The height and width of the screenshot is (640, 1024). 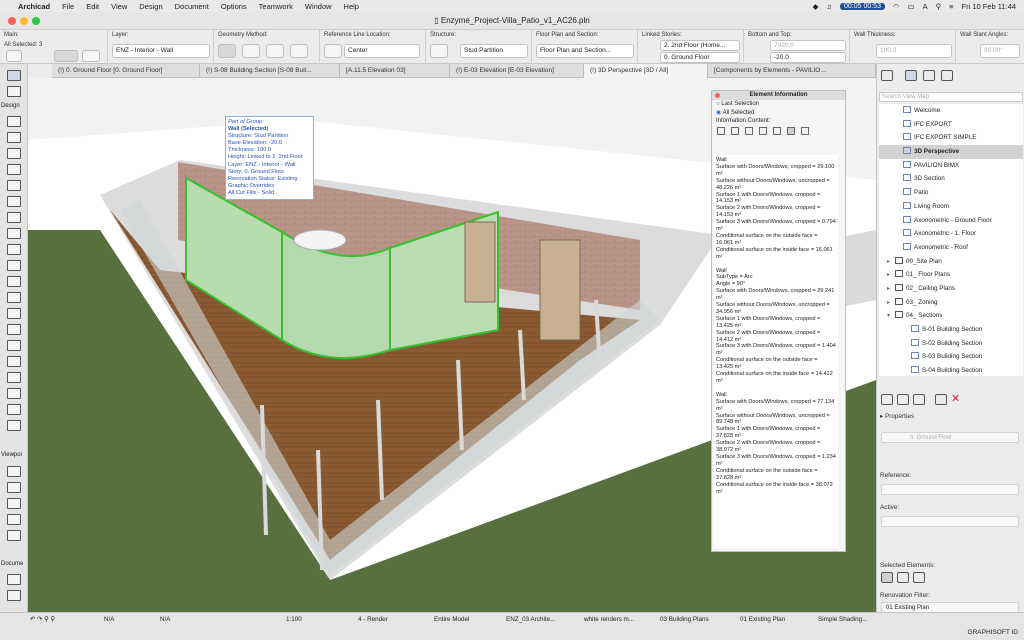 I want to click on wifi-icon: ◠, so click(x=896, y=6).